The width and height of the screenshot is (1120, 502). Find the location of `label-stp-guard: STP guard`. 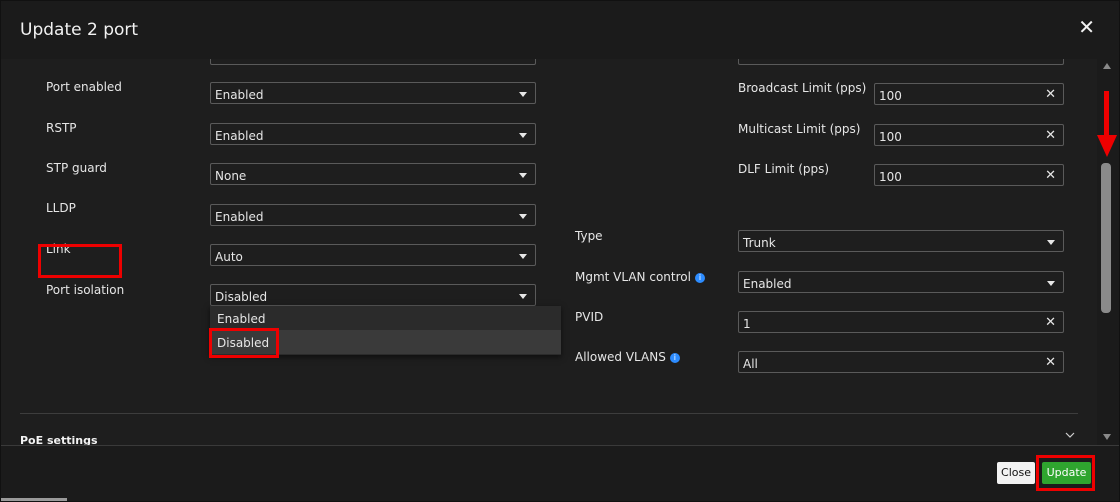

label-stp-guard: STP guard is located at coordinates (76, 168).